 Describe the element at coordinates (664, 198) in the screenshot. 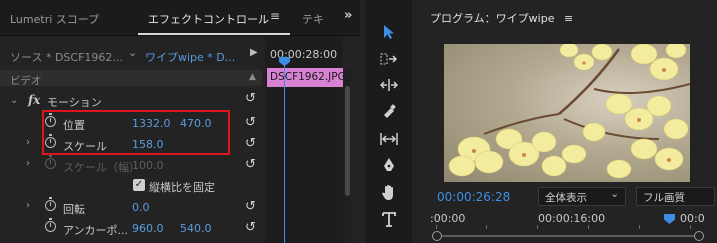

I see `playback-resolution-value: フル画質` at that location.